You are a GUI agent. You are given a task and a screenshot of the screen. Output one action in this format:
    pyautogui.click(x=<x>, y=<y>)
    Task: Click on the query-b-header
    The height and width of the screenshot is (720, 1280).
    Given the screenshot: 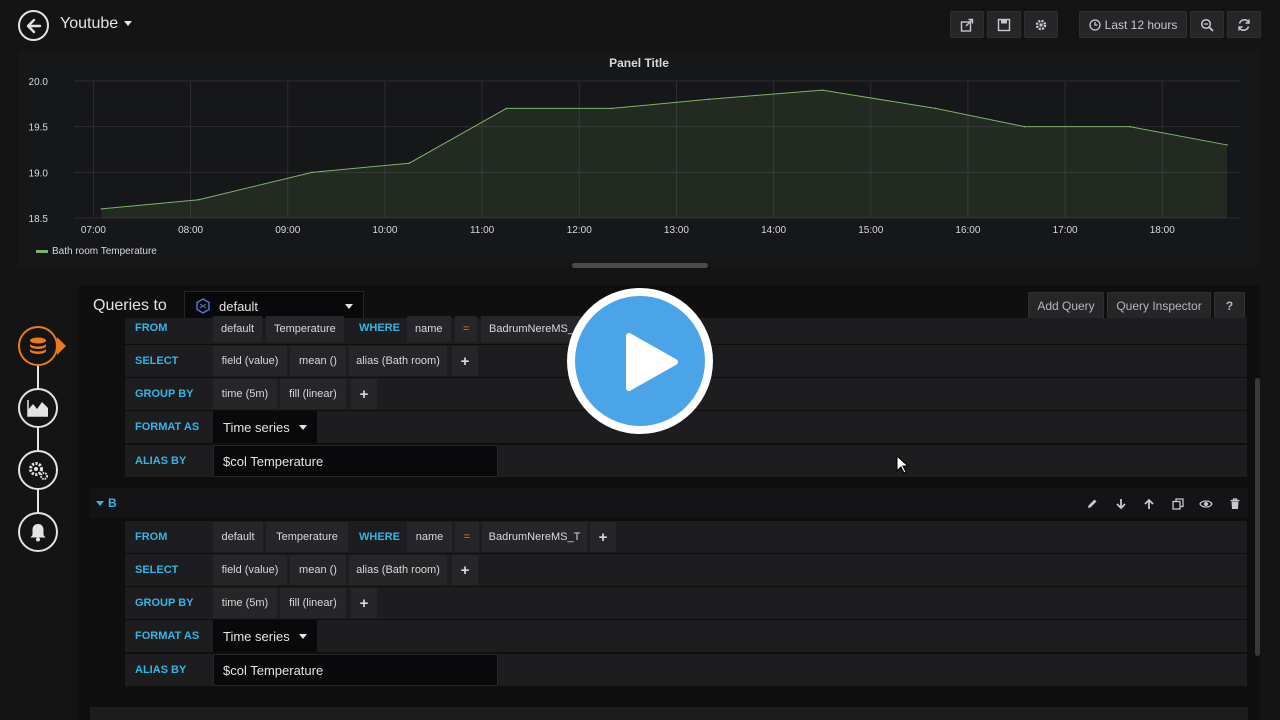 What is the action you would take?
    pyautogui.click(x=669, y=503)
    